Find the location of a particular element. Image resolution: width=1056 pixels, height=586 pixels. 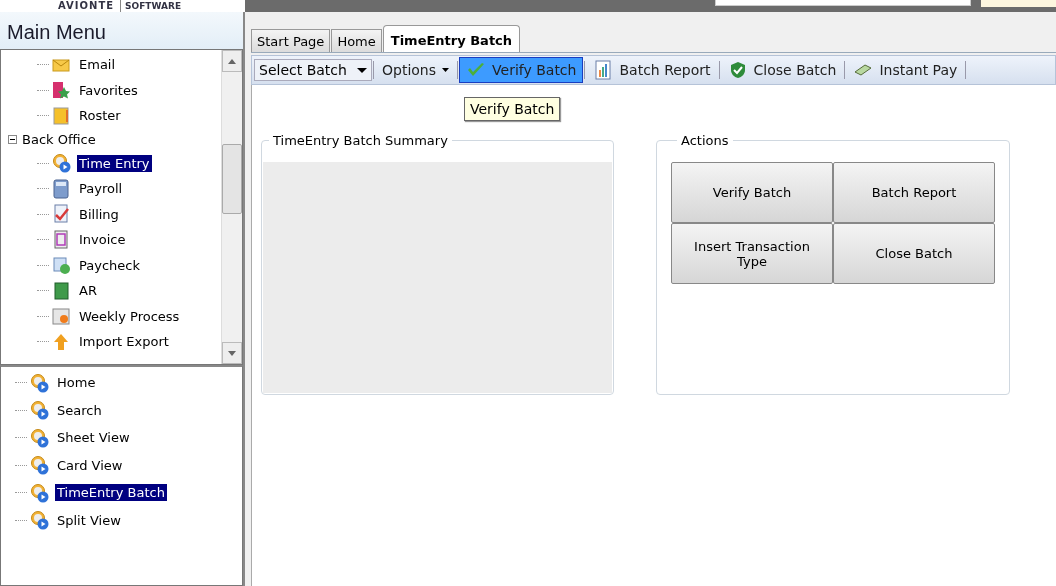

tree-item: Payroll is located at coordinates (101, 189).